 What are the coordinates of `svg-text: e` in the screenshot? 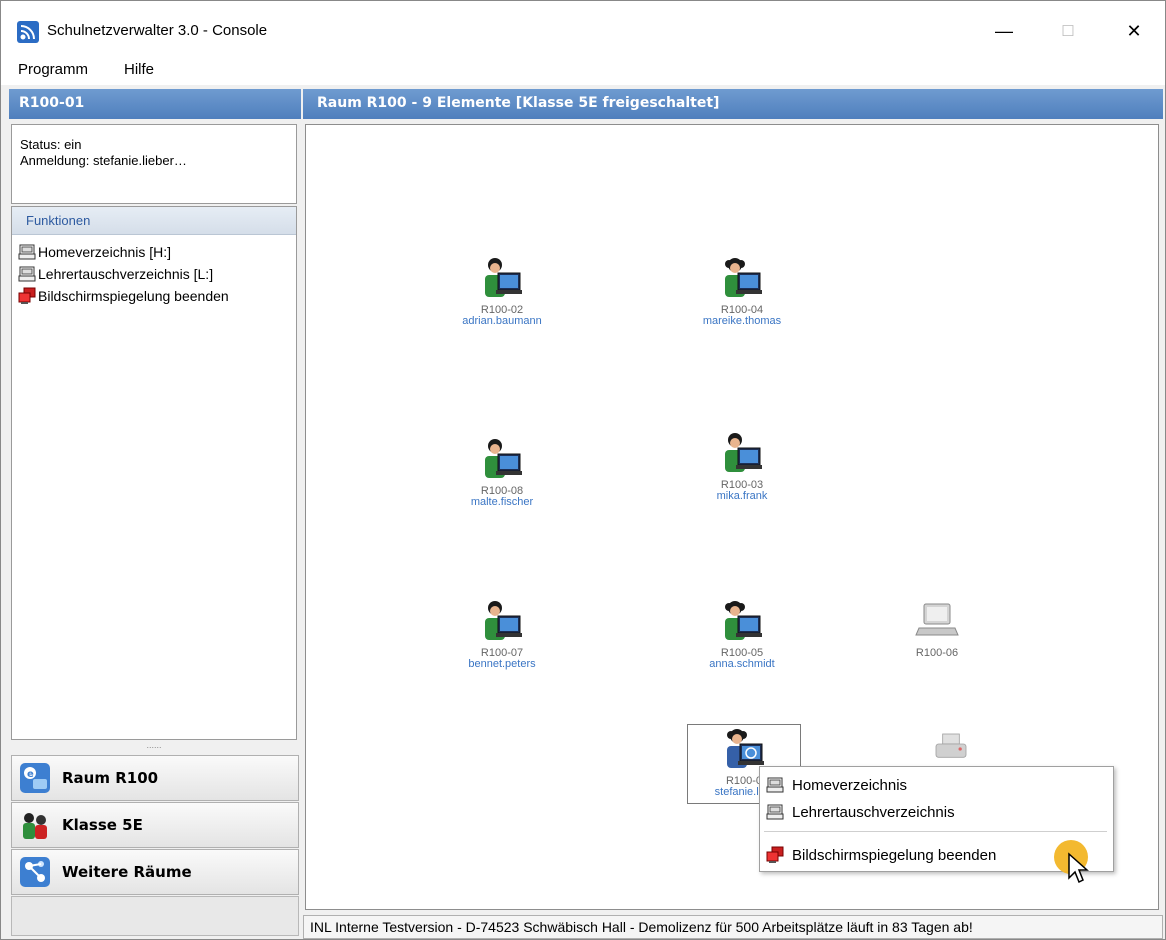 It's located at (30, 774).